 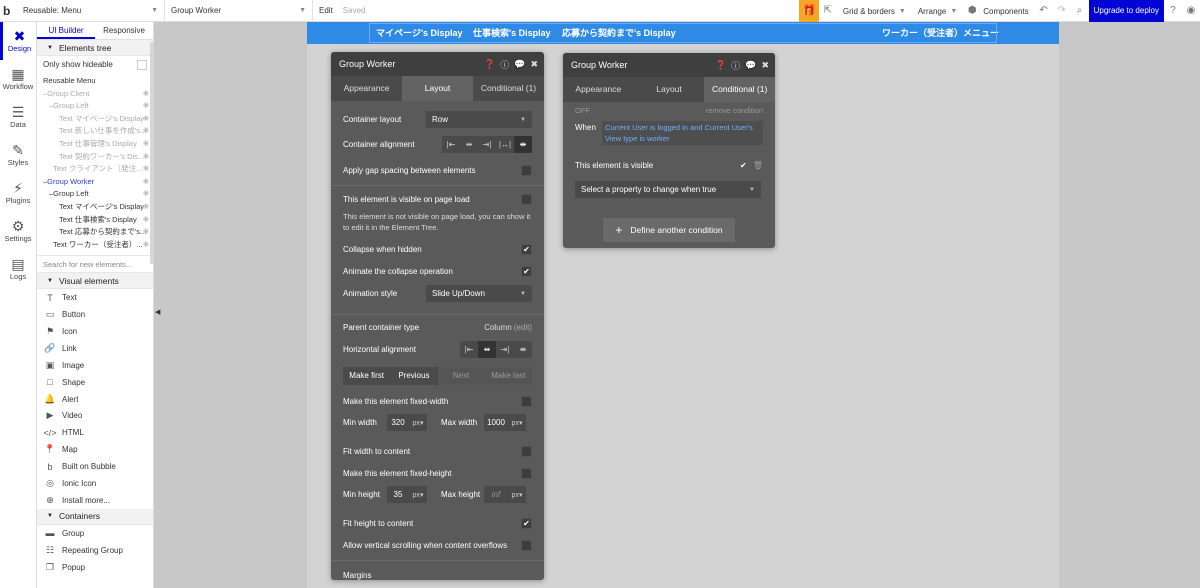 What do you see at coordinates (95, 516) in the screenshot?
I see `containers-header: ▼ Containers` at bounding box center [95, 516].